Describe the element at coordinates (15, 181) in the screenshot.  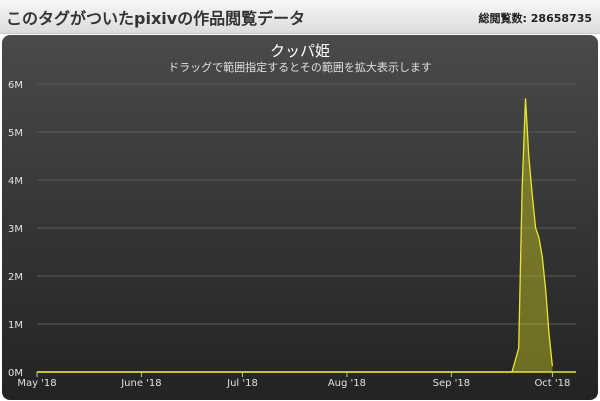
I see `y-tick-label: 4M` at that location.